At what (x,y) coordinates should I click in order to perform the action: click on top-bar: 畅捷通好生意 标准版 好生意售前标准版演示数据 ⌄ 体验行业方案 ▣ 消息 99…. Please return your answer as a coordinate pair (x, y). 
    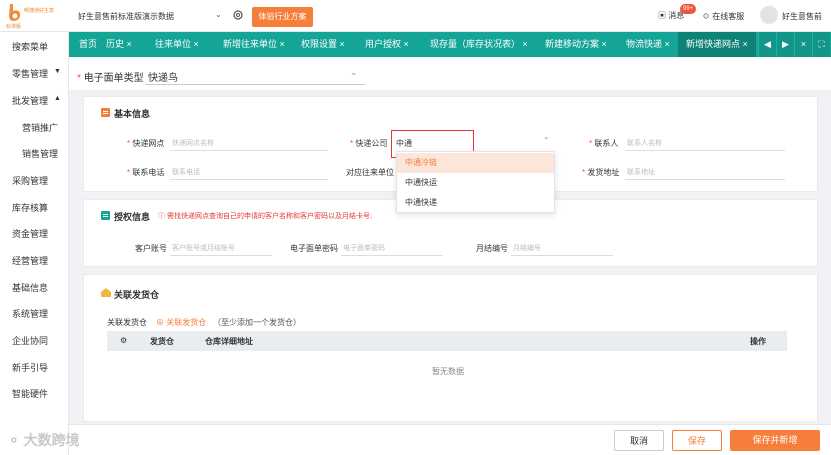
    Looking at the image, I should click on (415, 16).